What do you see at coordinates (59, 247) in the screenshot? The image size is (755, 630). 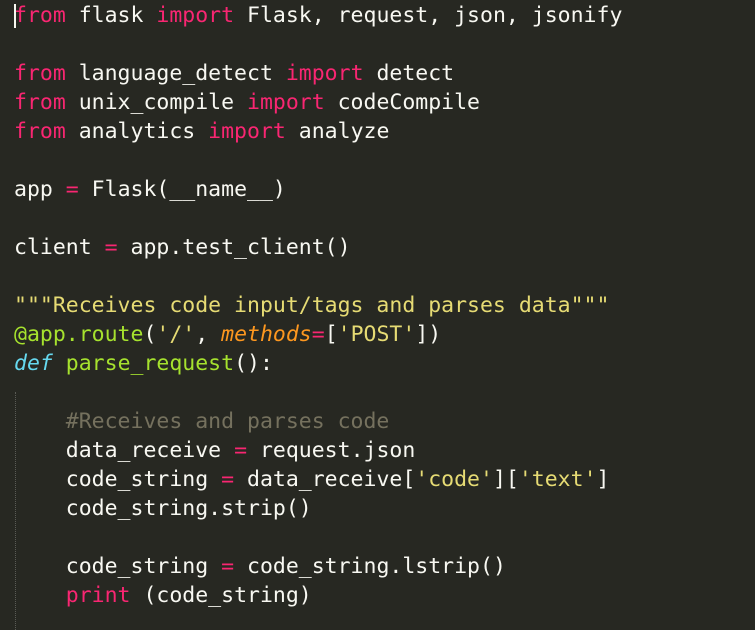 I see `code-token: client` at bounding box center [59, 247].